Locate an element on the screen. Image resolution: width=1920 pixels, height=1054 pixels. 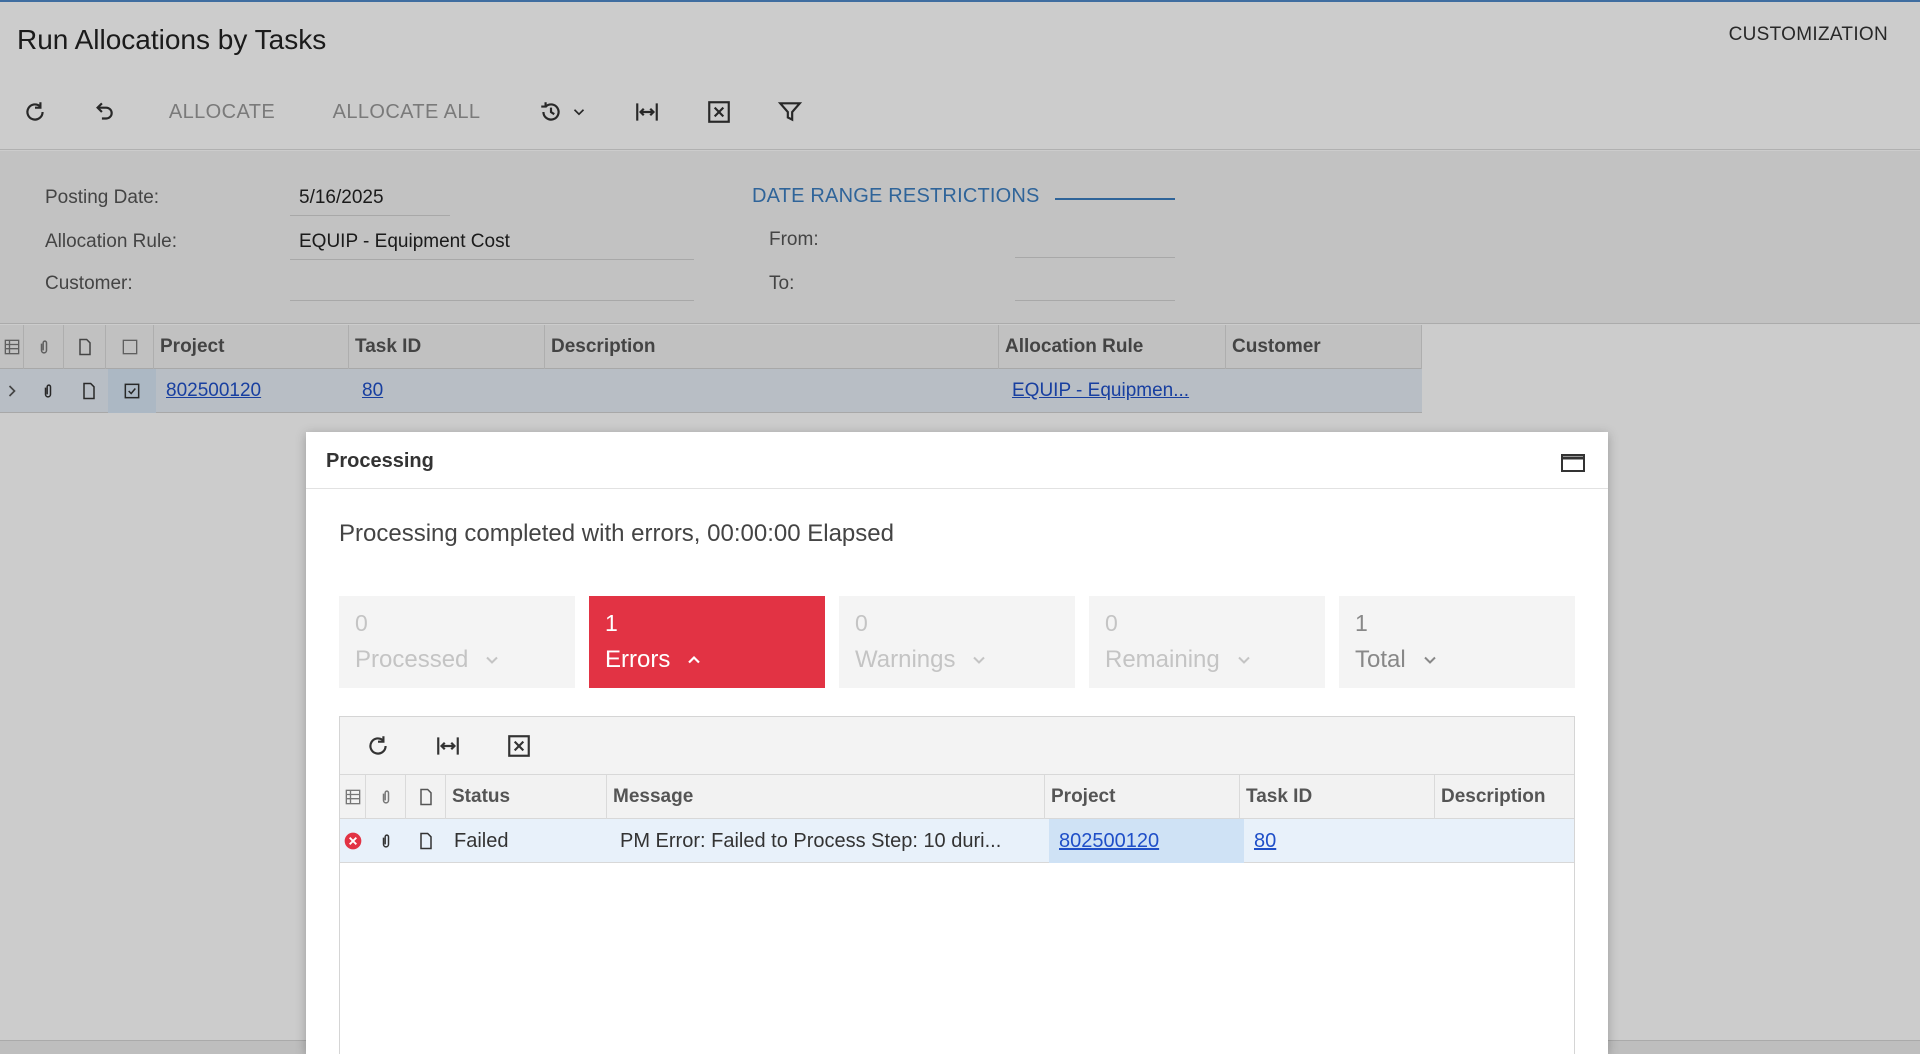
results-row-files-button is located at coordinates (386, 841).